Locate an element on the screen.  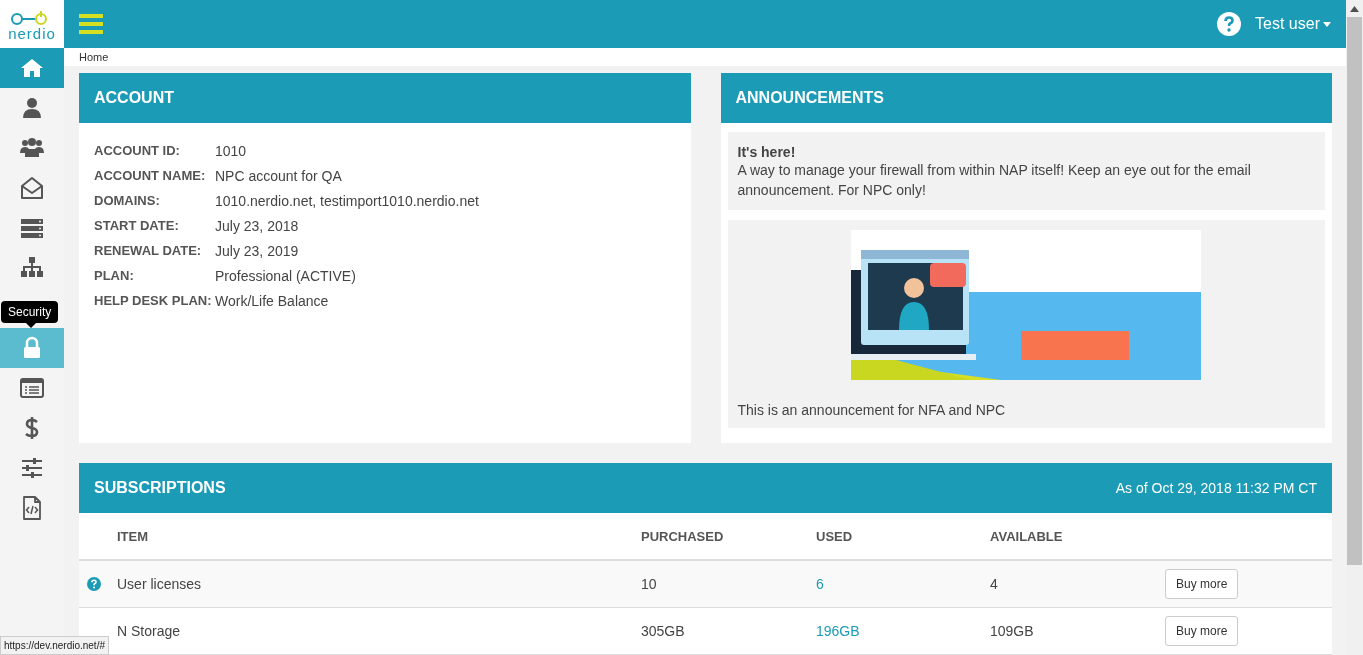
field-value: Professional (ACTIVE) is located at coordinates (286, 276).